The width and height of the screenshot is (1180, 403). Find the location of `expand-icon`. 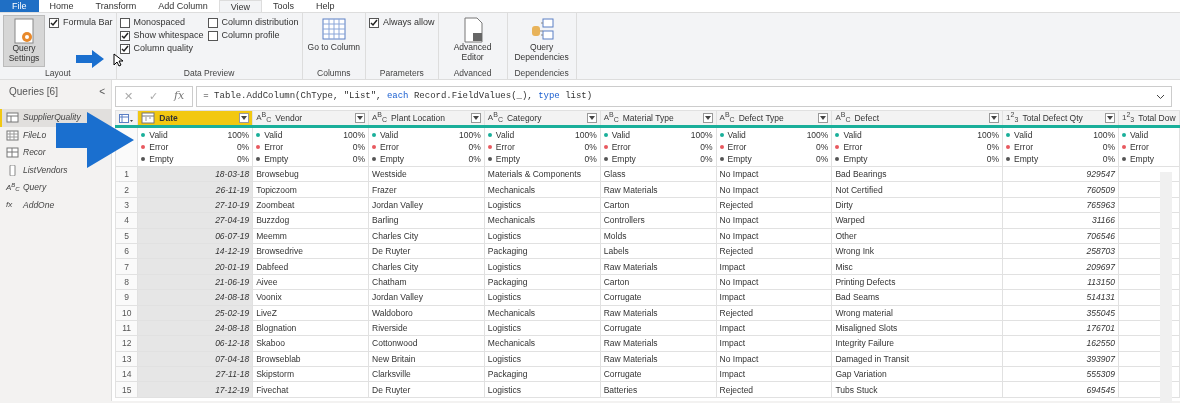

expand-icon is located at coordinates (1160, 96).